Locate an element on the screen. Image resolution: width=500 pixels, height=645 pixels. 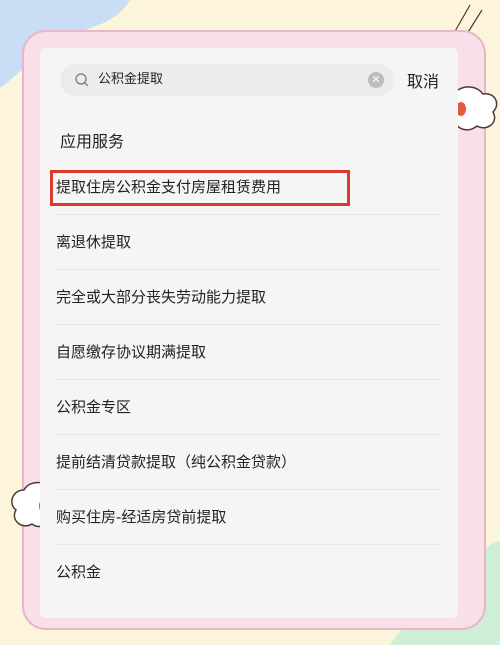
clear-icon: ✕ is located at coordinates (376, 80).